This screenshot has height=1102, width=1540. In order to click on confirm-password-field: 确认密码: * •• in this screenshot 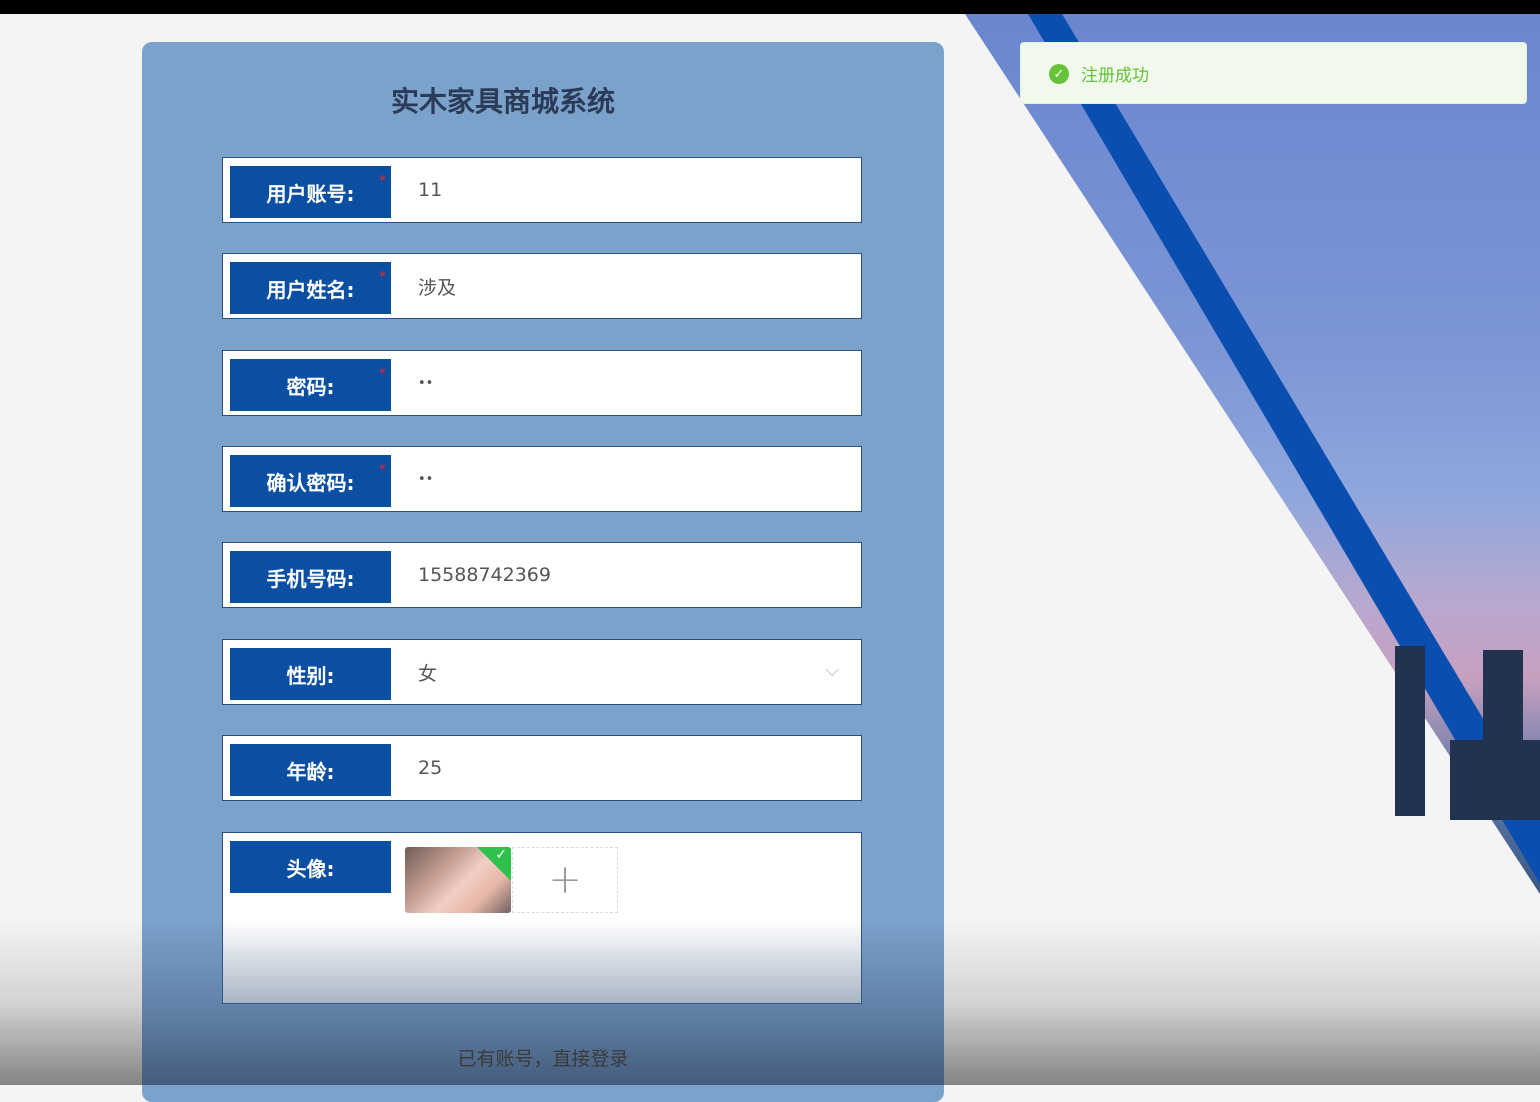, I will do `click(542, 479)`.